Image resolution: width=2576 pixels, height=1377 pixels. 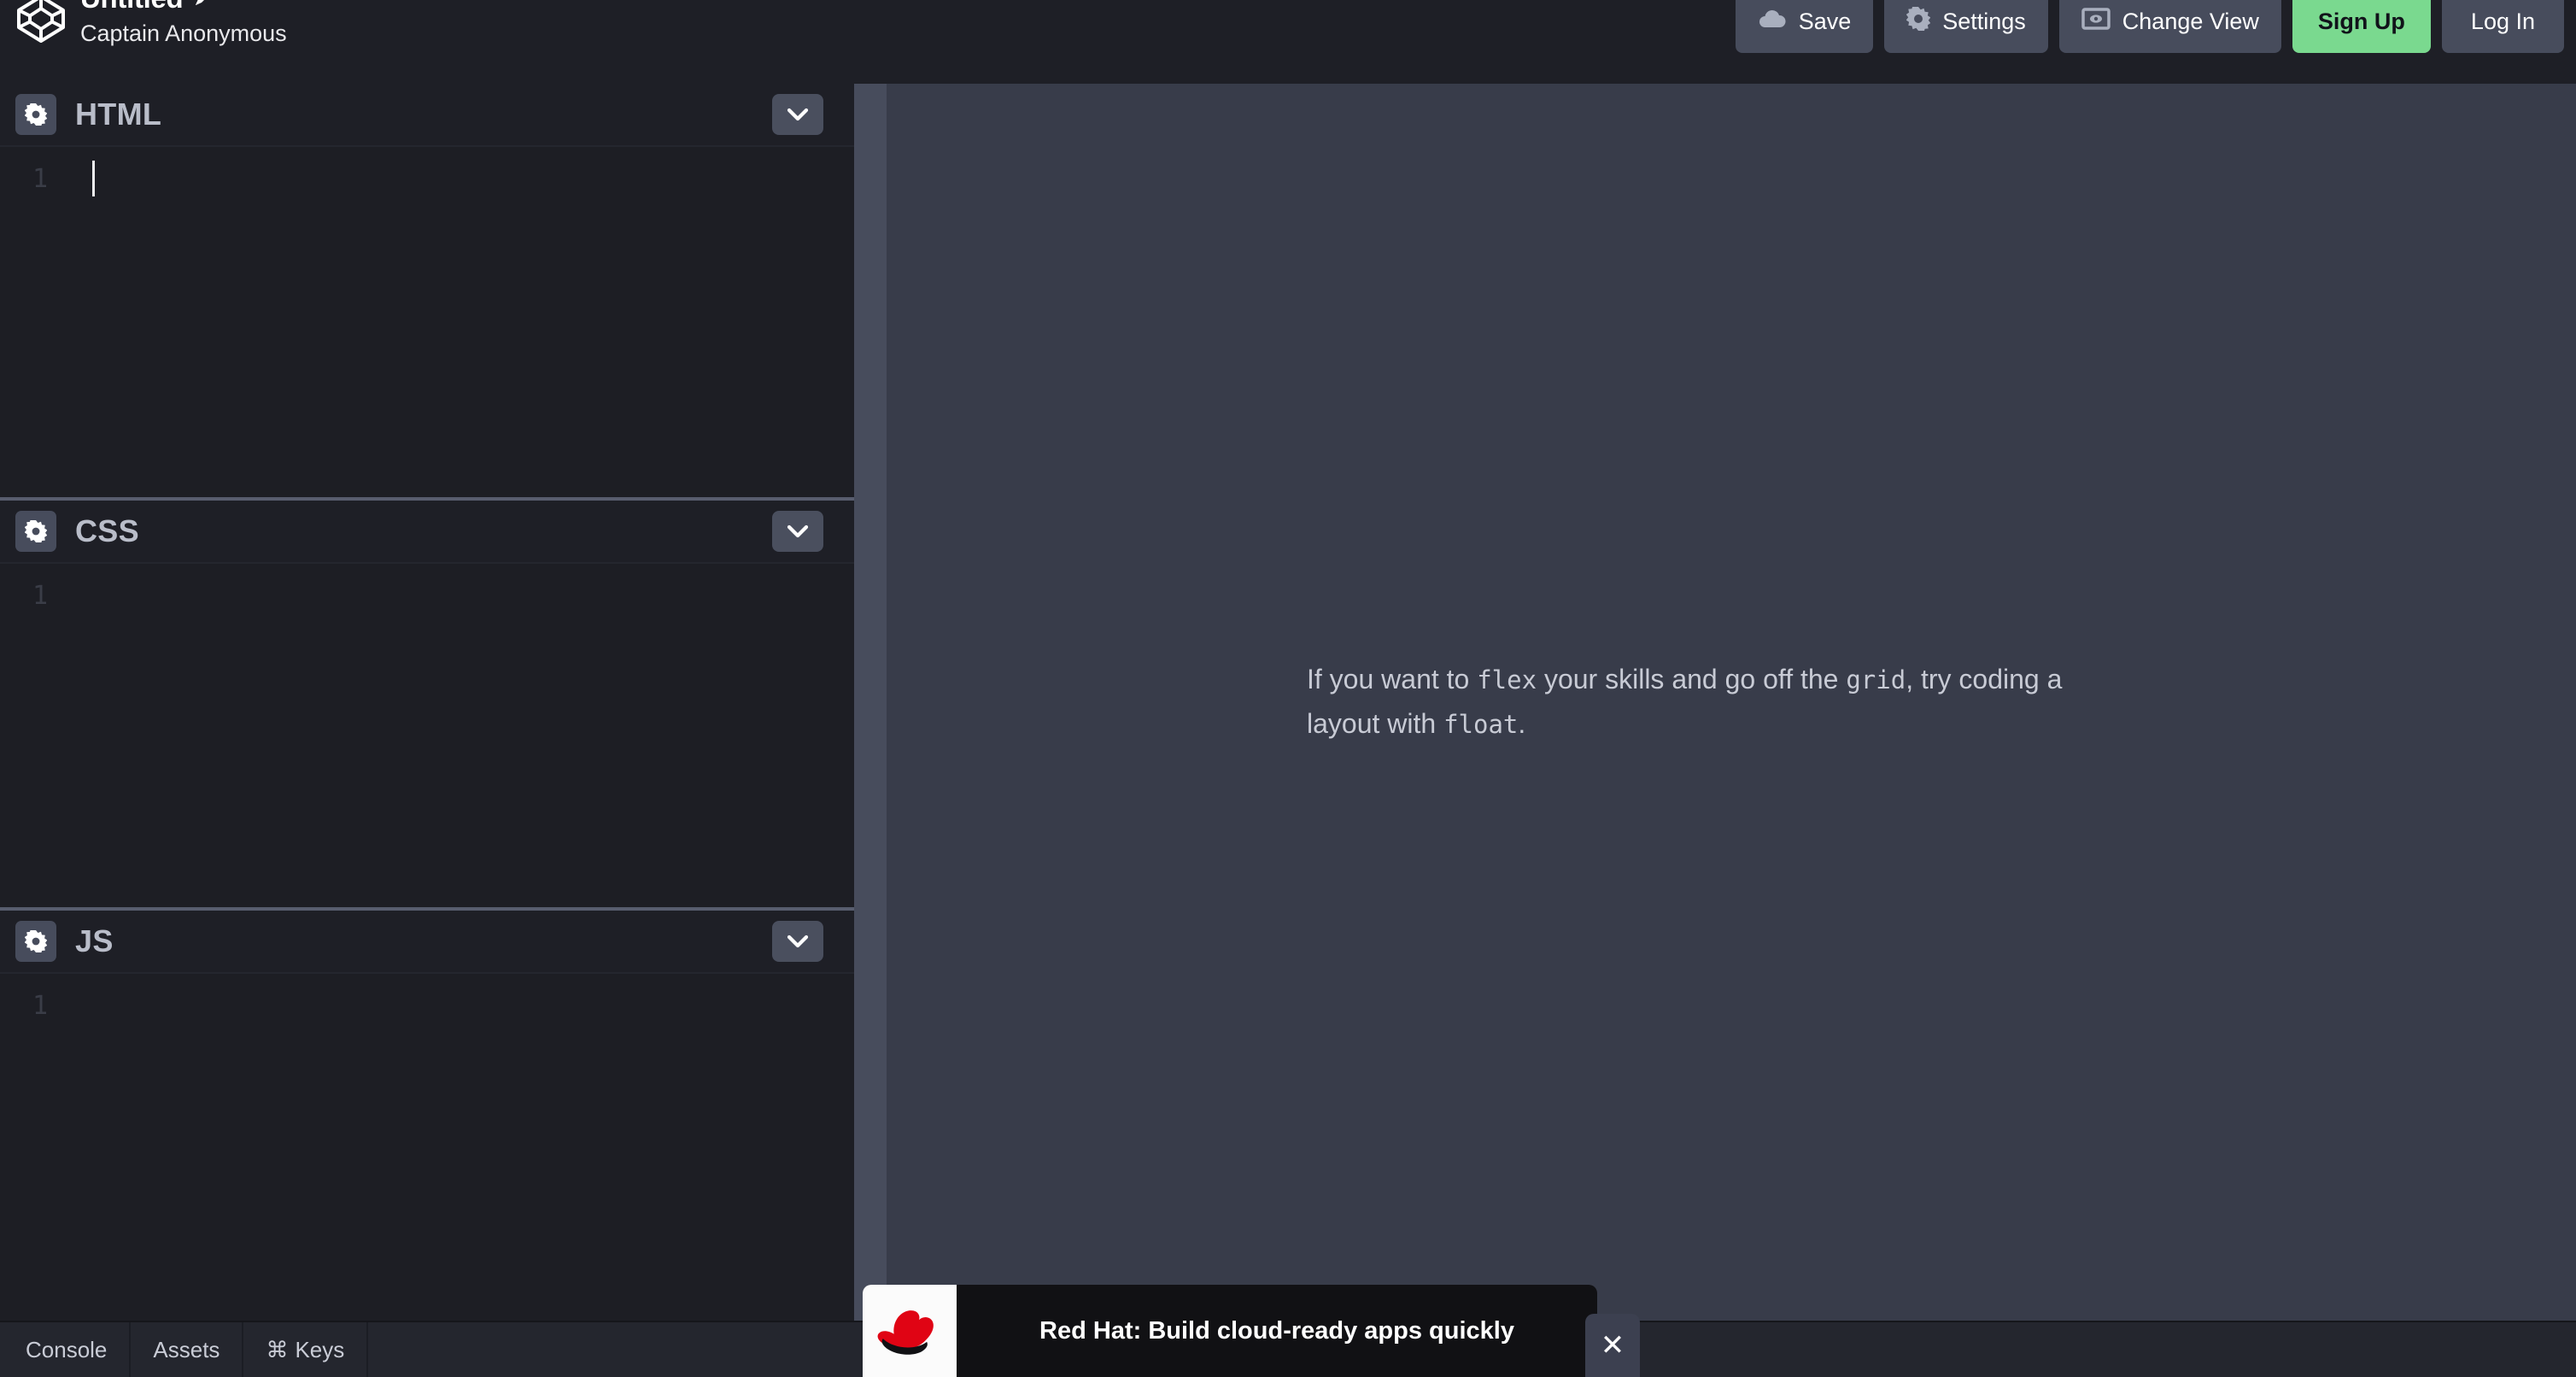 I want to click on keyboard-shortcuts-label: Keys, so click(x=320, y=1349).